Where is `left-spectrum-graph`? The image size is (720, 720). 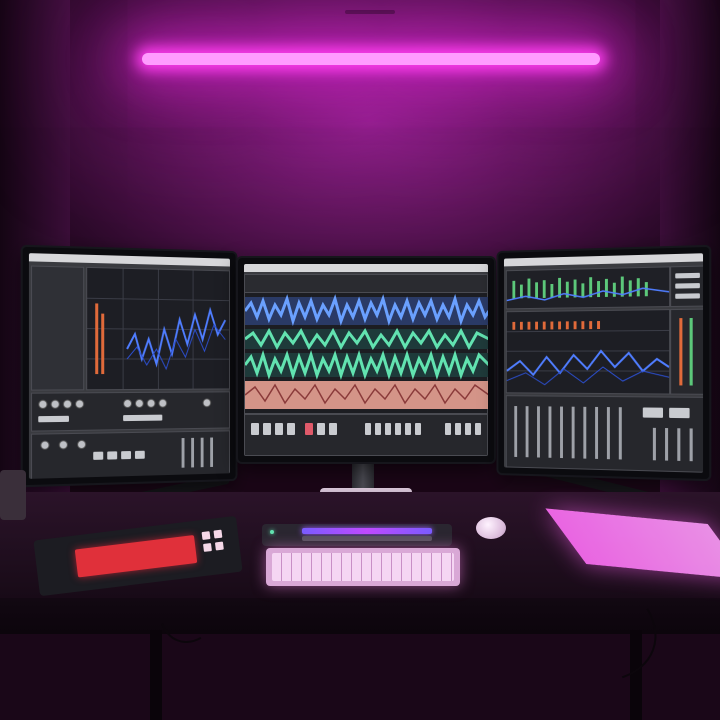
left-spectrum-graph is located at coordinates (158, 328).